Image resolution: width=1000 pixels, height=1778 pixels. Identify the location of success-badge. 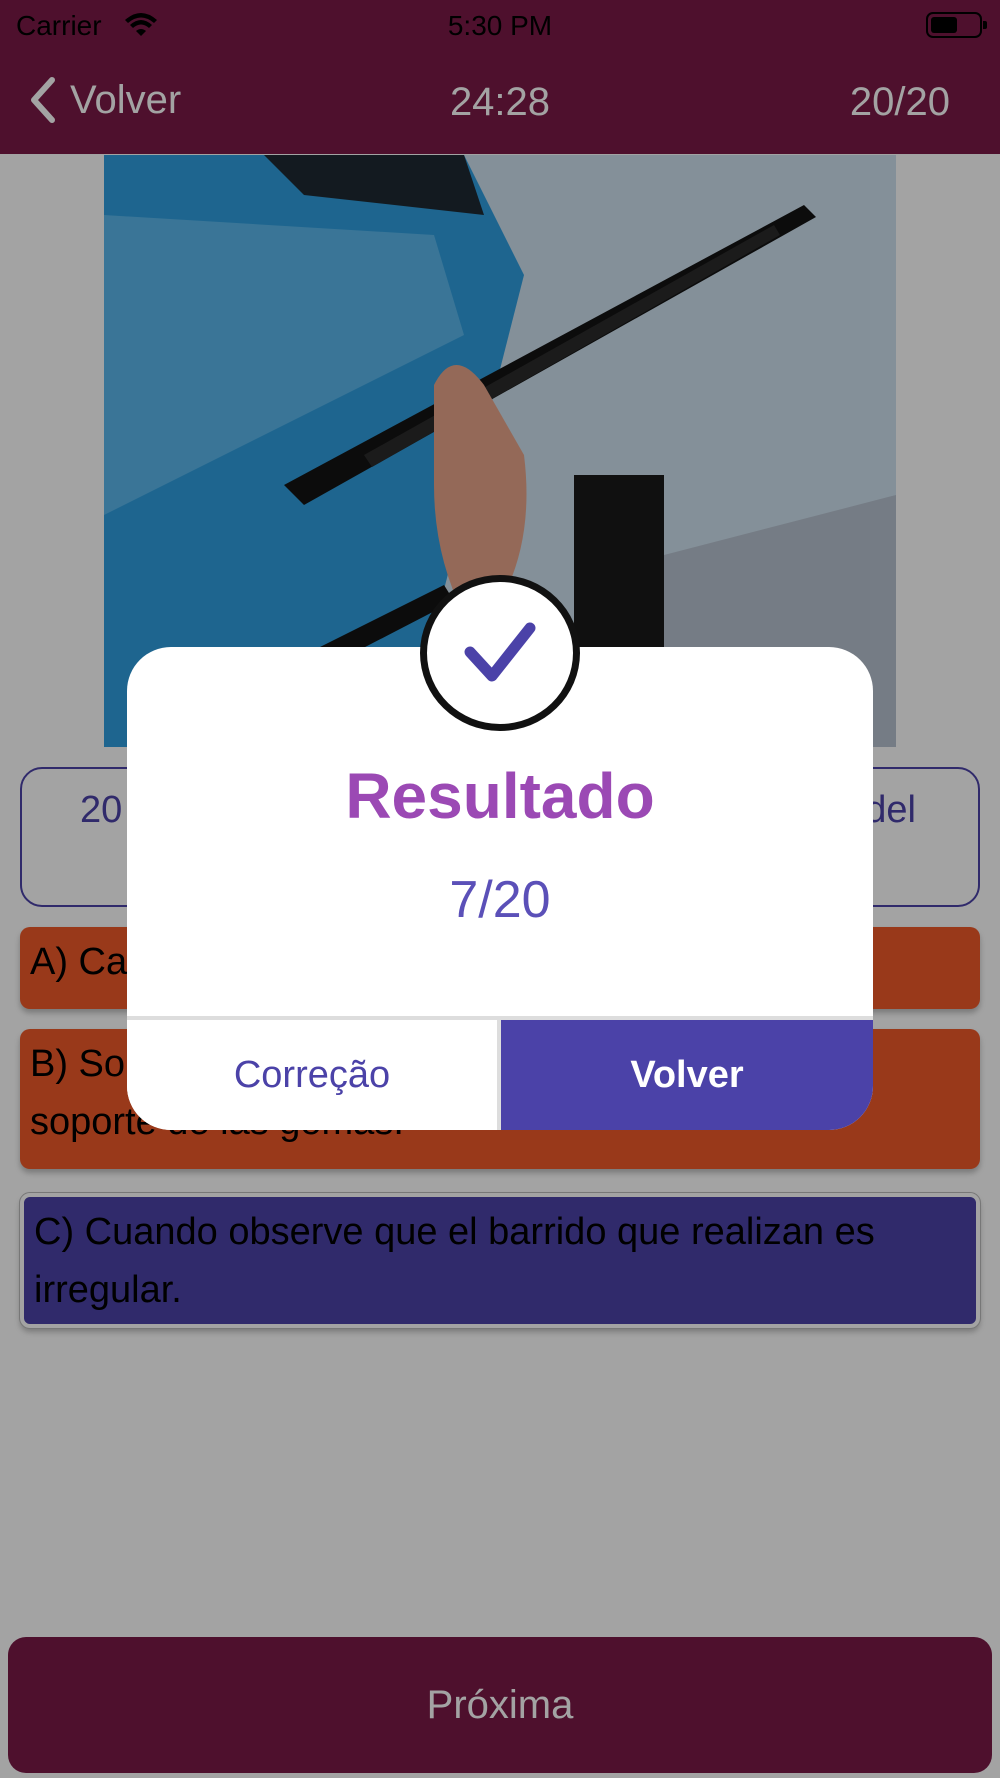
(500, 653).